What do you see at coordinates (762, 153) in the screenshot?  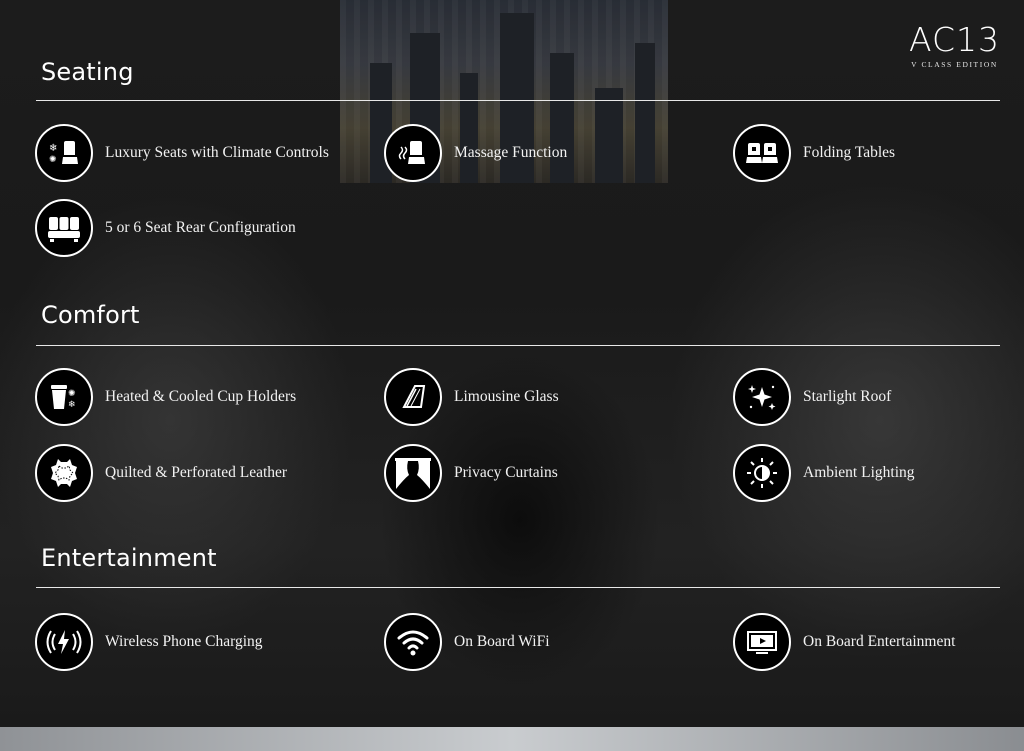 I see `folding-table-seats-icon` at bounding box center [762, 153].